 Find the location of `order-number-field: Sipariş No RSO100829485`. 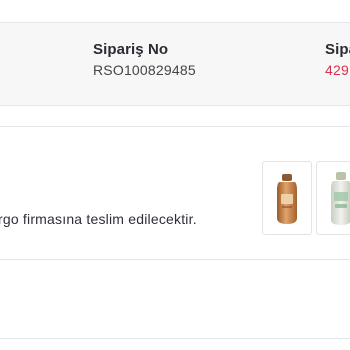

order-number-field: Sipariş No RSO100829485 is located at coordinates (144, 59).